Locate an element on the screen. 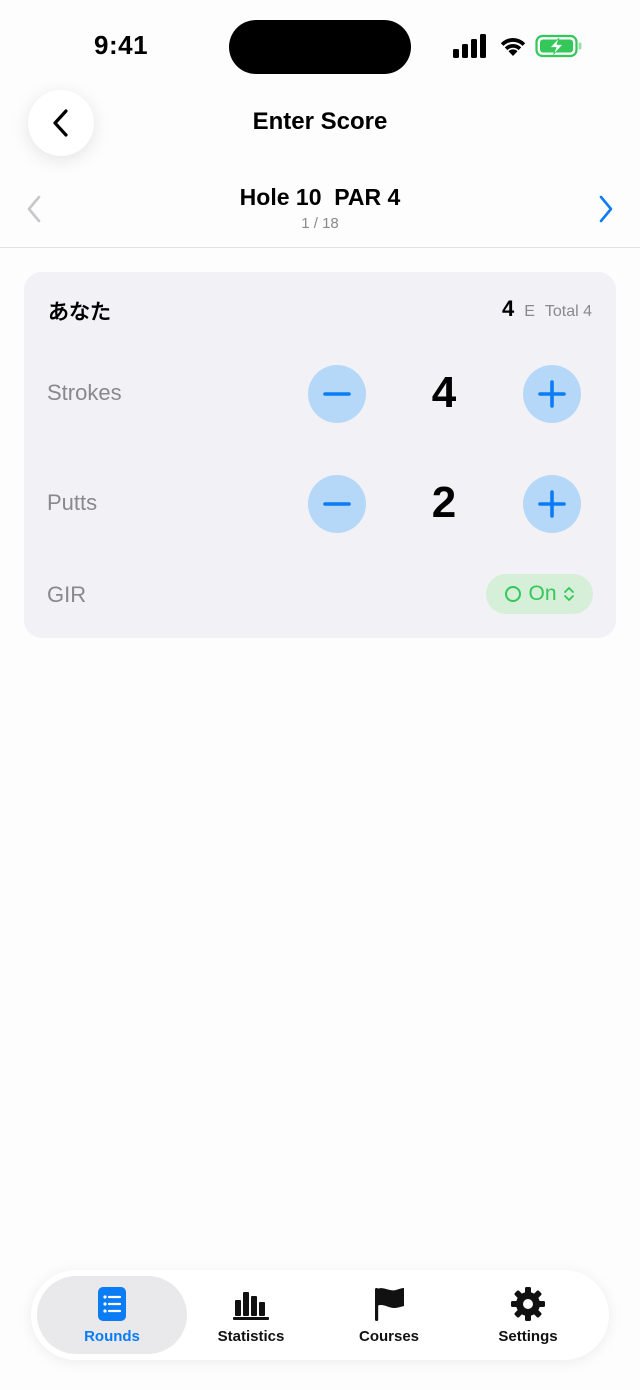 The width and height of the screenshot is (640, 1390). gear-icon is located at coordinates (528, 1304).